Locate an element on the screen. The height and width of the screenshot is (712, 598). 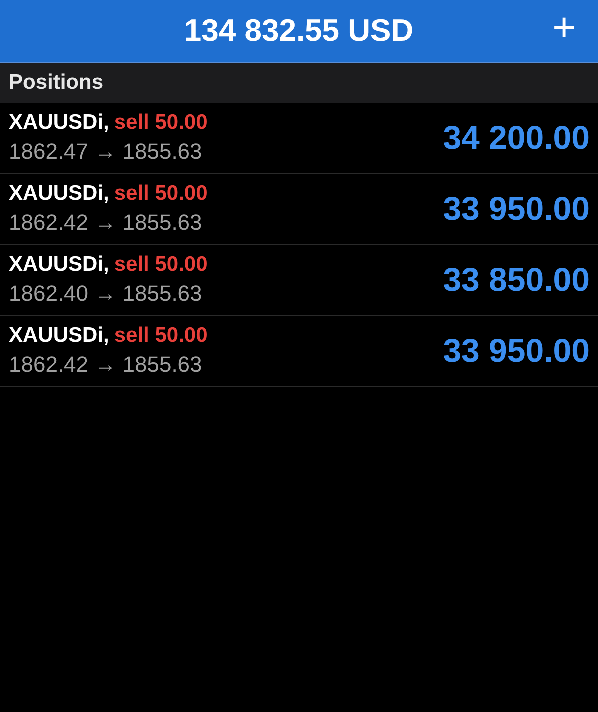
section-header: Positions is located at coordinates (56, 83).